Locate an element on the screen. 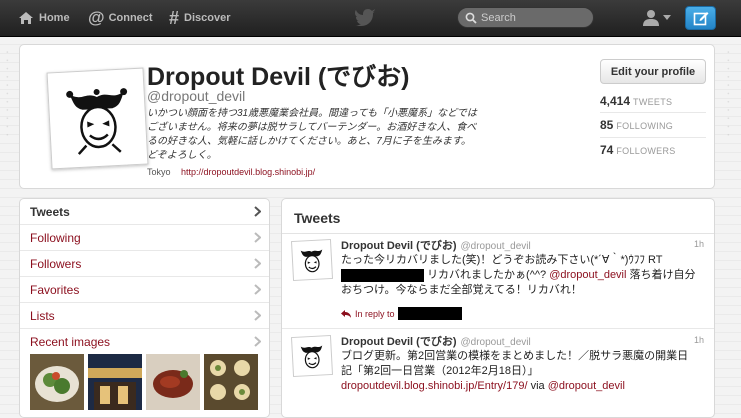 This screenshot has width=741, height=418. tweet-text-line: おちつけ。今ならまだ全部覚えてる！リカバれ！ is located at coordinates (461, 290).